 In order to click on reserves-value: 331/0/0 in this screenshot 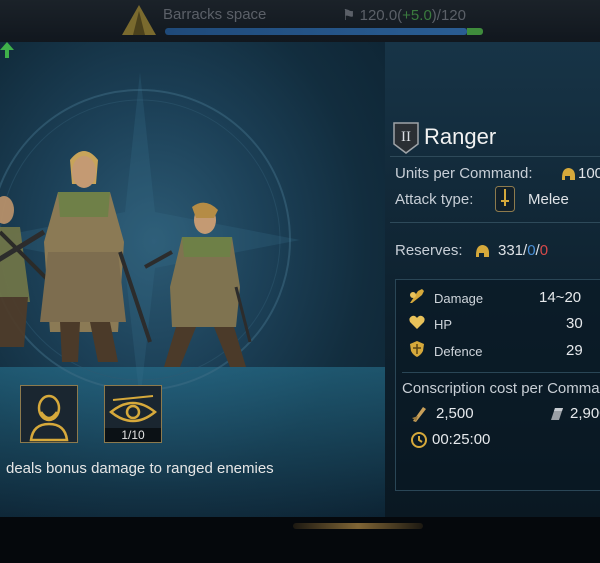, I will do `click(523, 250)`.